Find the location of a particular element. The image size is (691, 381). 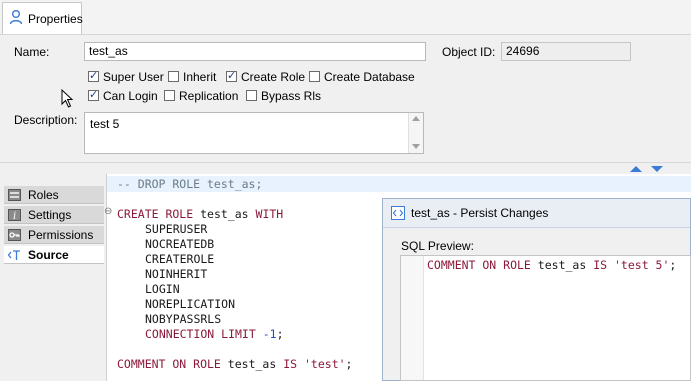

sidebar-item-permissions: Permissions is located at coordinates (54, 235).